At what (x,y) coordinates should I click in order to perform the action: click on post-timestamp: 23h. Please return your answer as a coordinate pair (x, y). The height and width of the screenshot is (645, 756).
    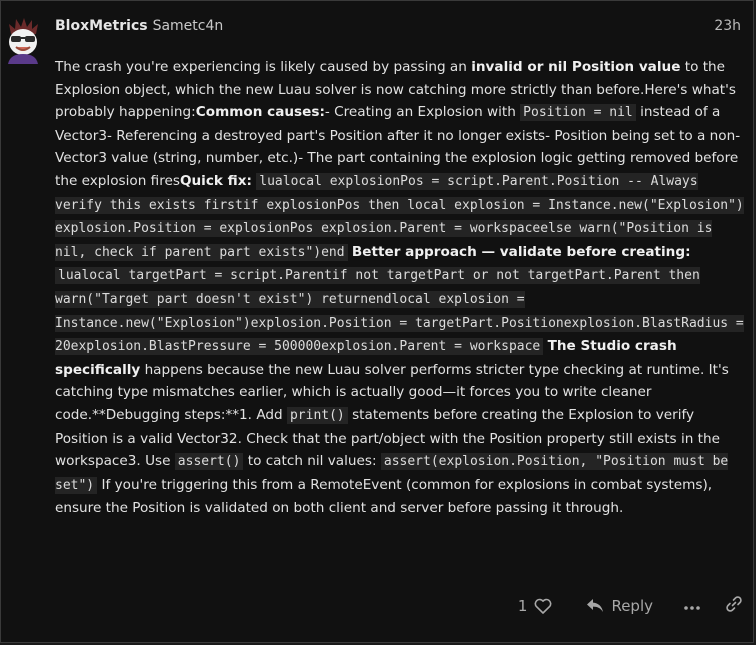
    Looking at the image, I should click on (727, 26).